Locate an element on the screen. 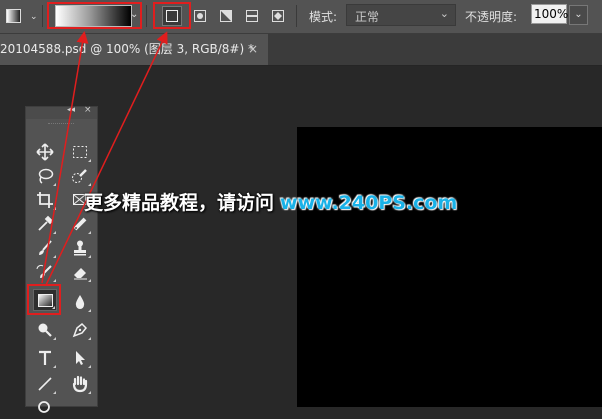 The height and width of the screenshot is (419, 602). history-brush-tool is located at coordinates (45, 272).